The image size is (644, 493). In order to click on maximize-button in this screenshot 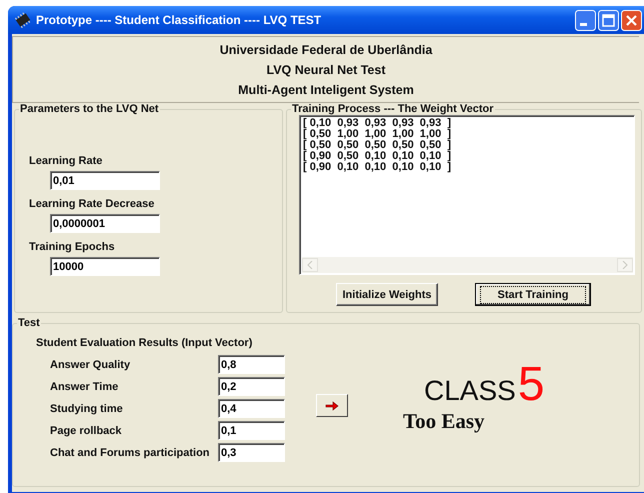, I will do `click(608, 20)`.